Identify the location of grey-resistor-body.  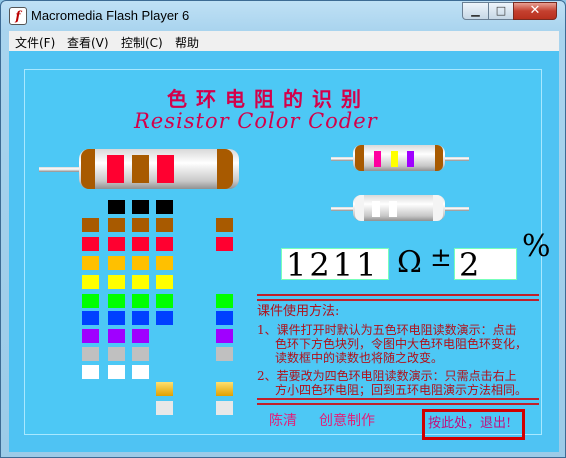
(399, 208).